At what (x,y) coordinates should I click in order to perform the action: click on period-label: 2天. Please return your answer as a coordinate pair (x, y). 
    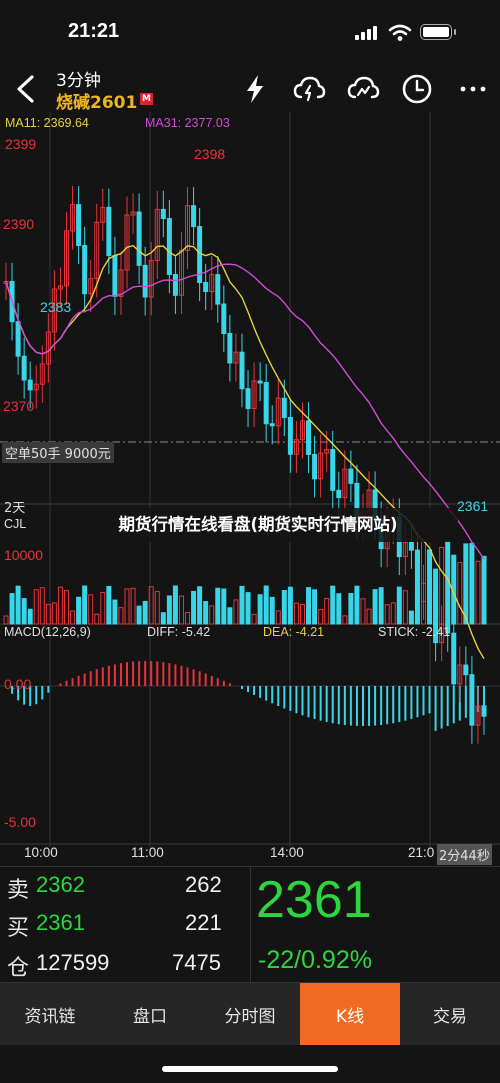
    Looking at the image, I should click on (15, 508).